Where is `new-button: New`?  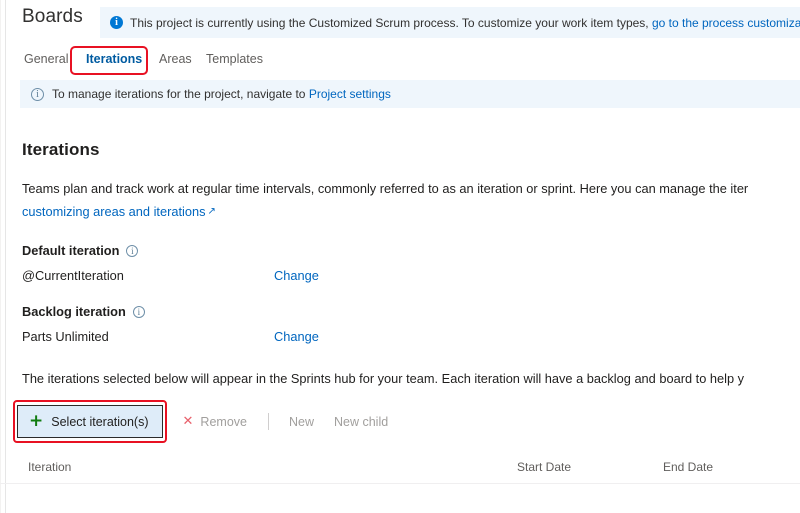 new-button: New is located at coordinates (301, 422).